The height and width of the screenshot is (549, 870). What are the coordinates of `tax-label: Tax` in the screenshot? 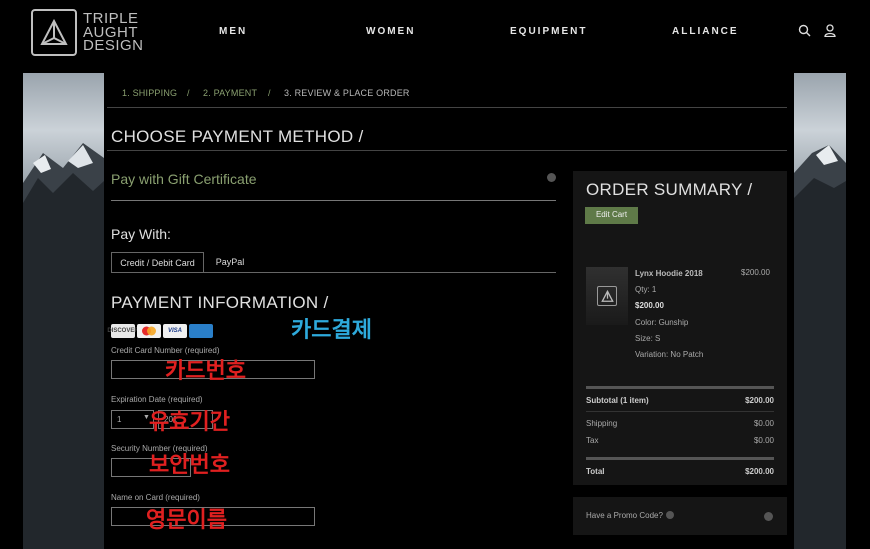 It's located at (592, 440).